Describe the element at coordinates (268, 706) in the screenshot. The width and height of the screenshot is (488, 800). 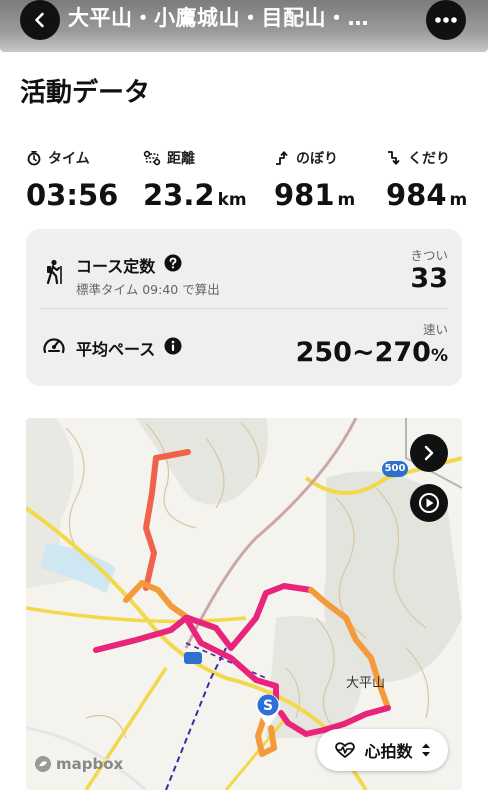
I see `start-marker-label: S` at that location.